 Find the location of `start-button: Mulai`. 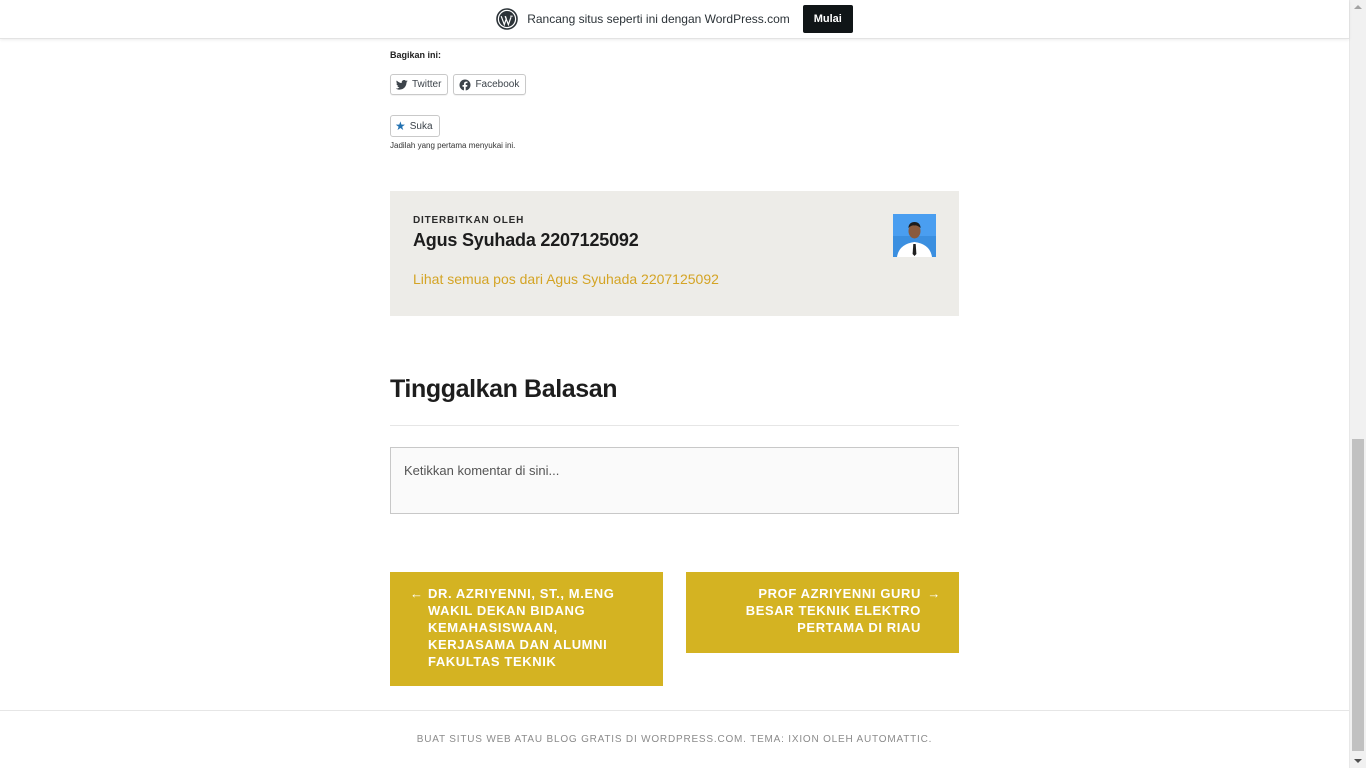

start-button: Mulai is located at coordinates (827, 19).